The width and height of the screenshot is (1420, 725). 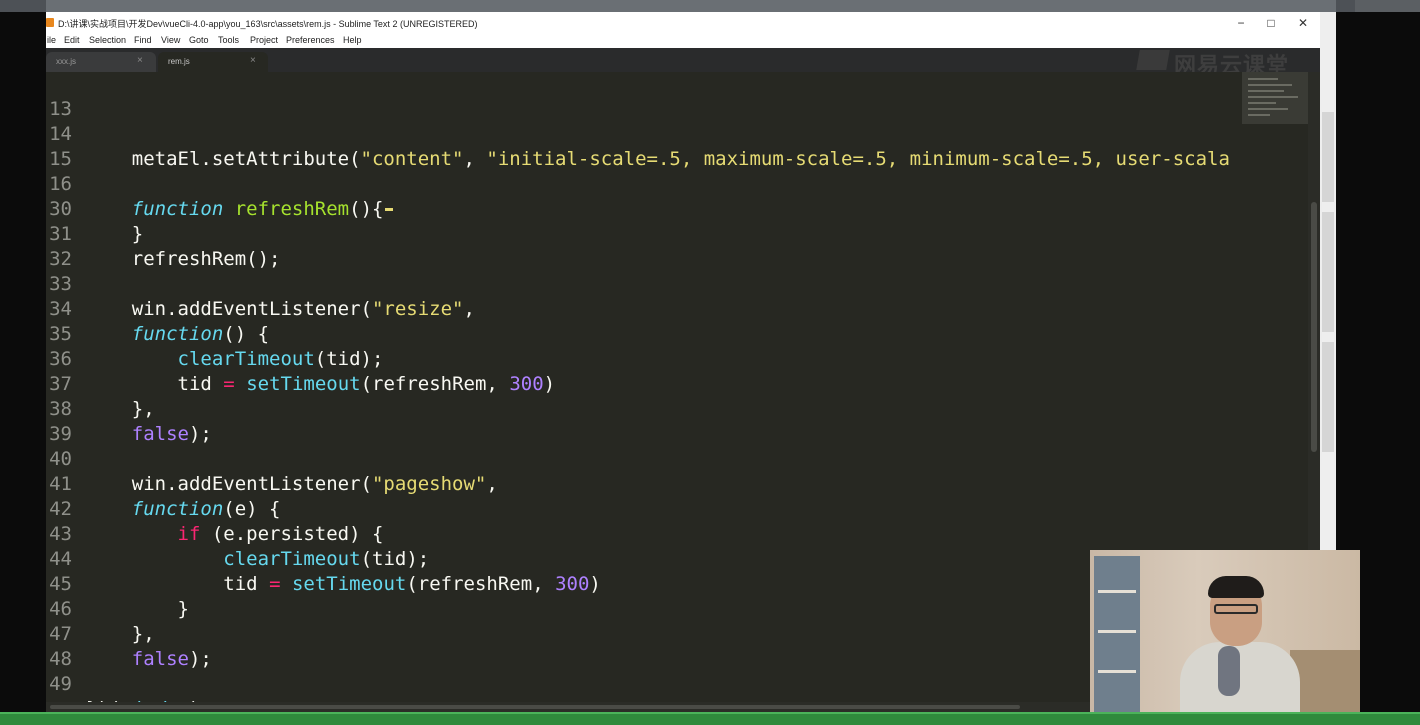 What do you see at coordinates (51, 40) in the screenshot?
I see `menu-file: ile` at bounding box center [51, 40].